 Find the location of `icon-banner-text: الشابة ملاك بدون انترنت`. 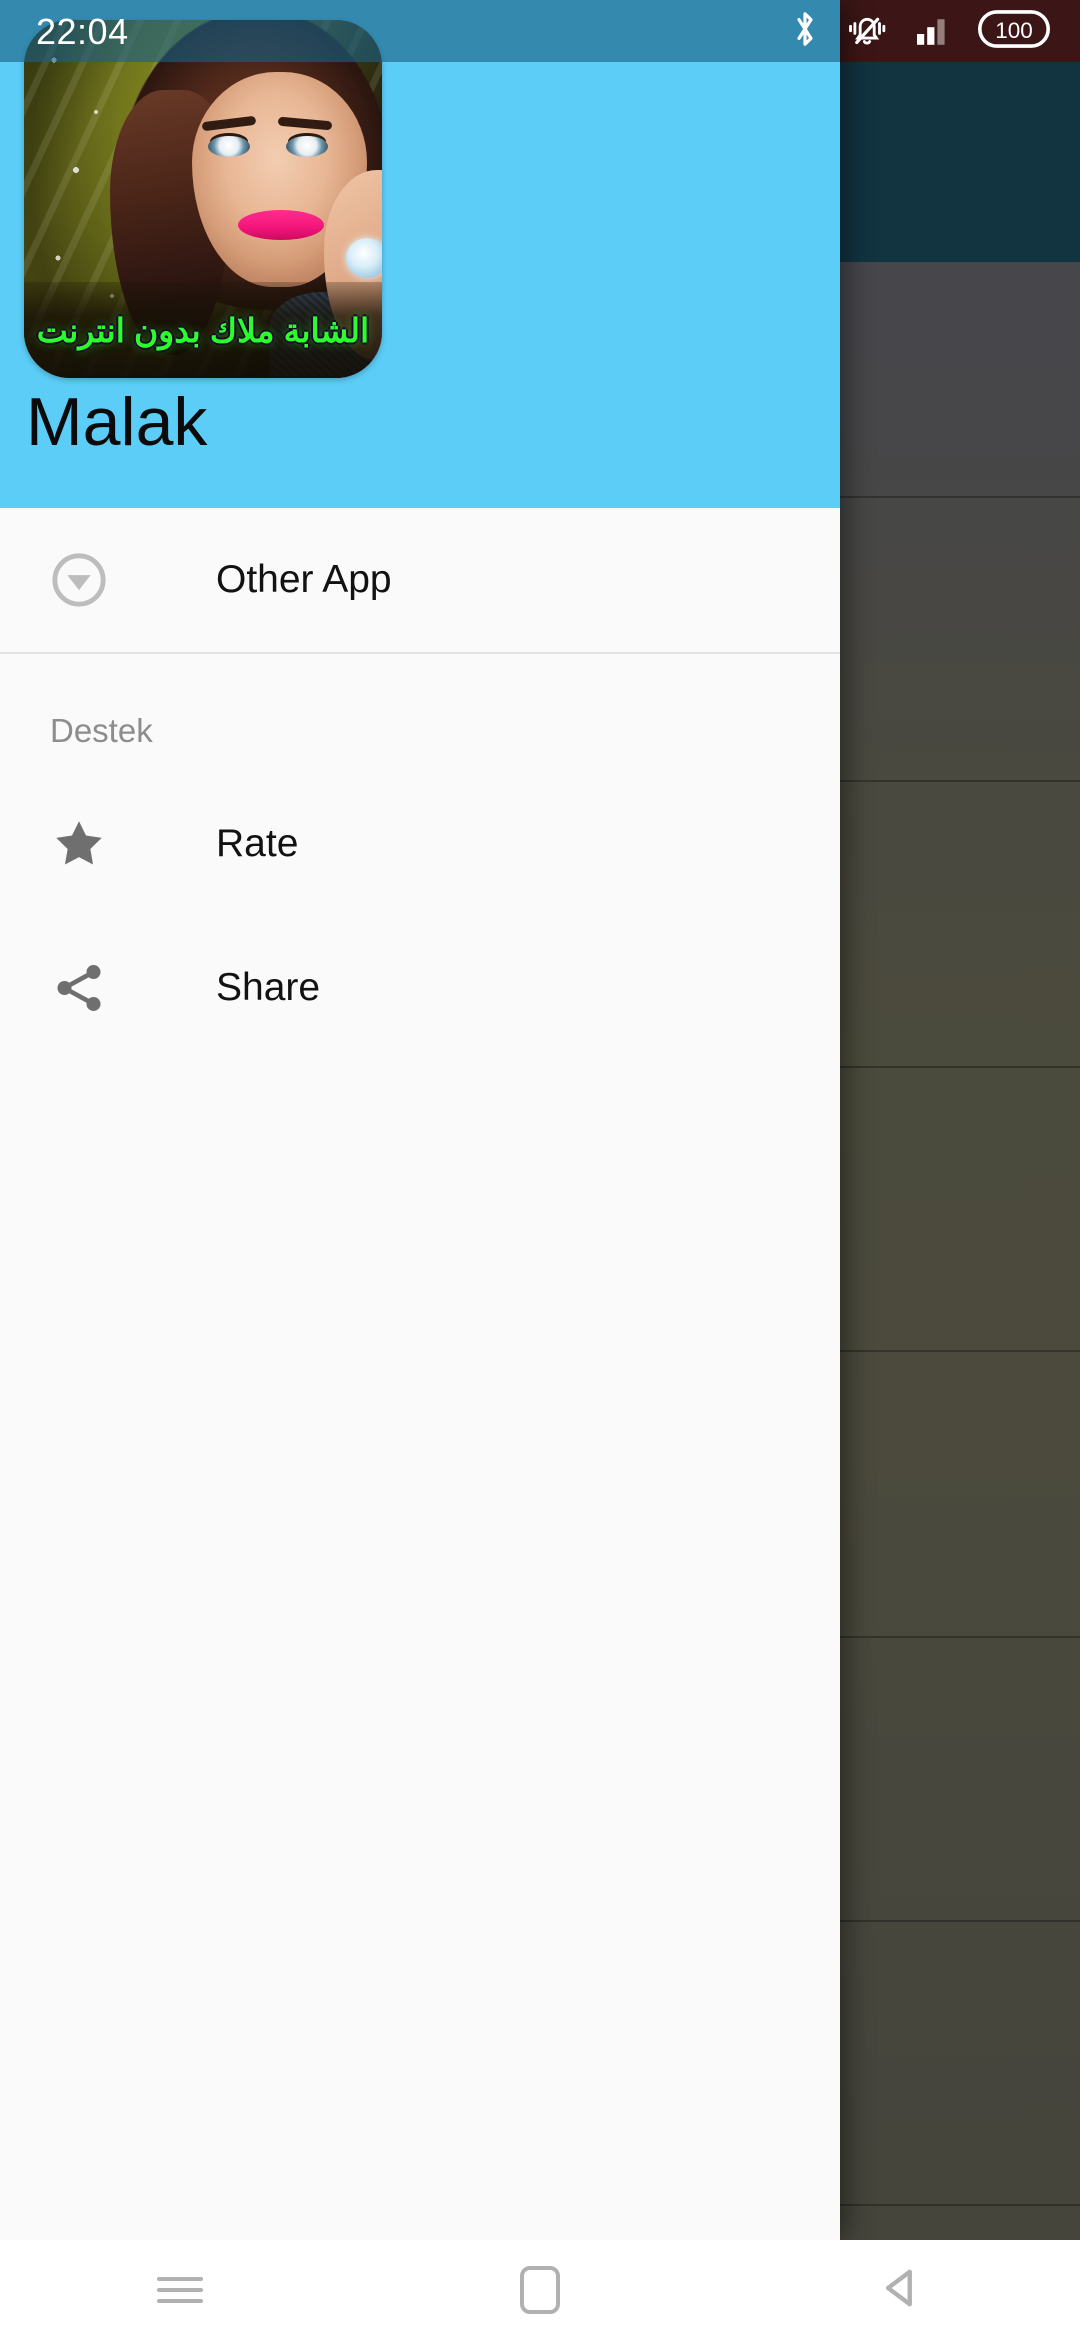

icon-banner-text: الشابة ملاك بدون انترنت is located at coordinates (203, 330).